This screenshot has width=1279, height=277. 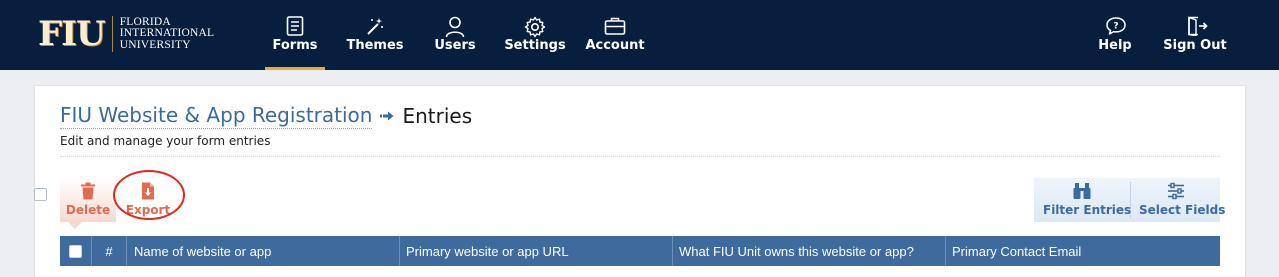 What do you see at coordinates (1195, 45) in the screenshot?
I see `nav-sign-out-label: Sign Out` at bounding box center [1195, 45].